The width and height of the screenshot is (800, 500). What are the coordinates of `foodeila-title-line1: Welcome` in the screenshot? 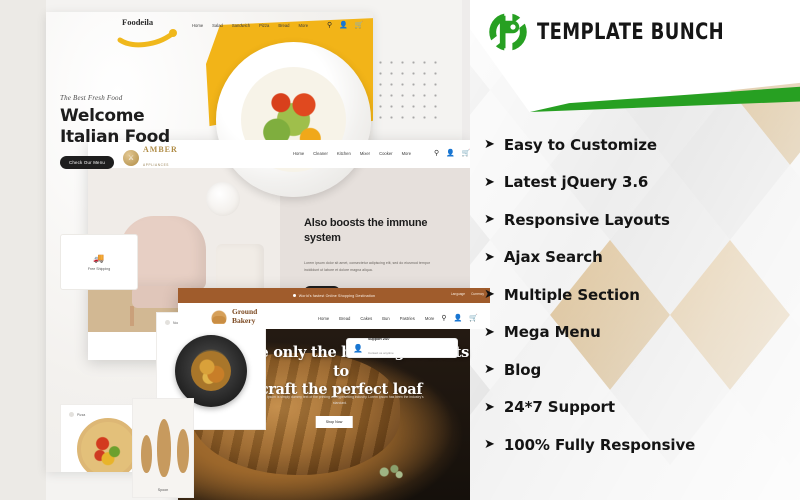 It's located at (102, 116).